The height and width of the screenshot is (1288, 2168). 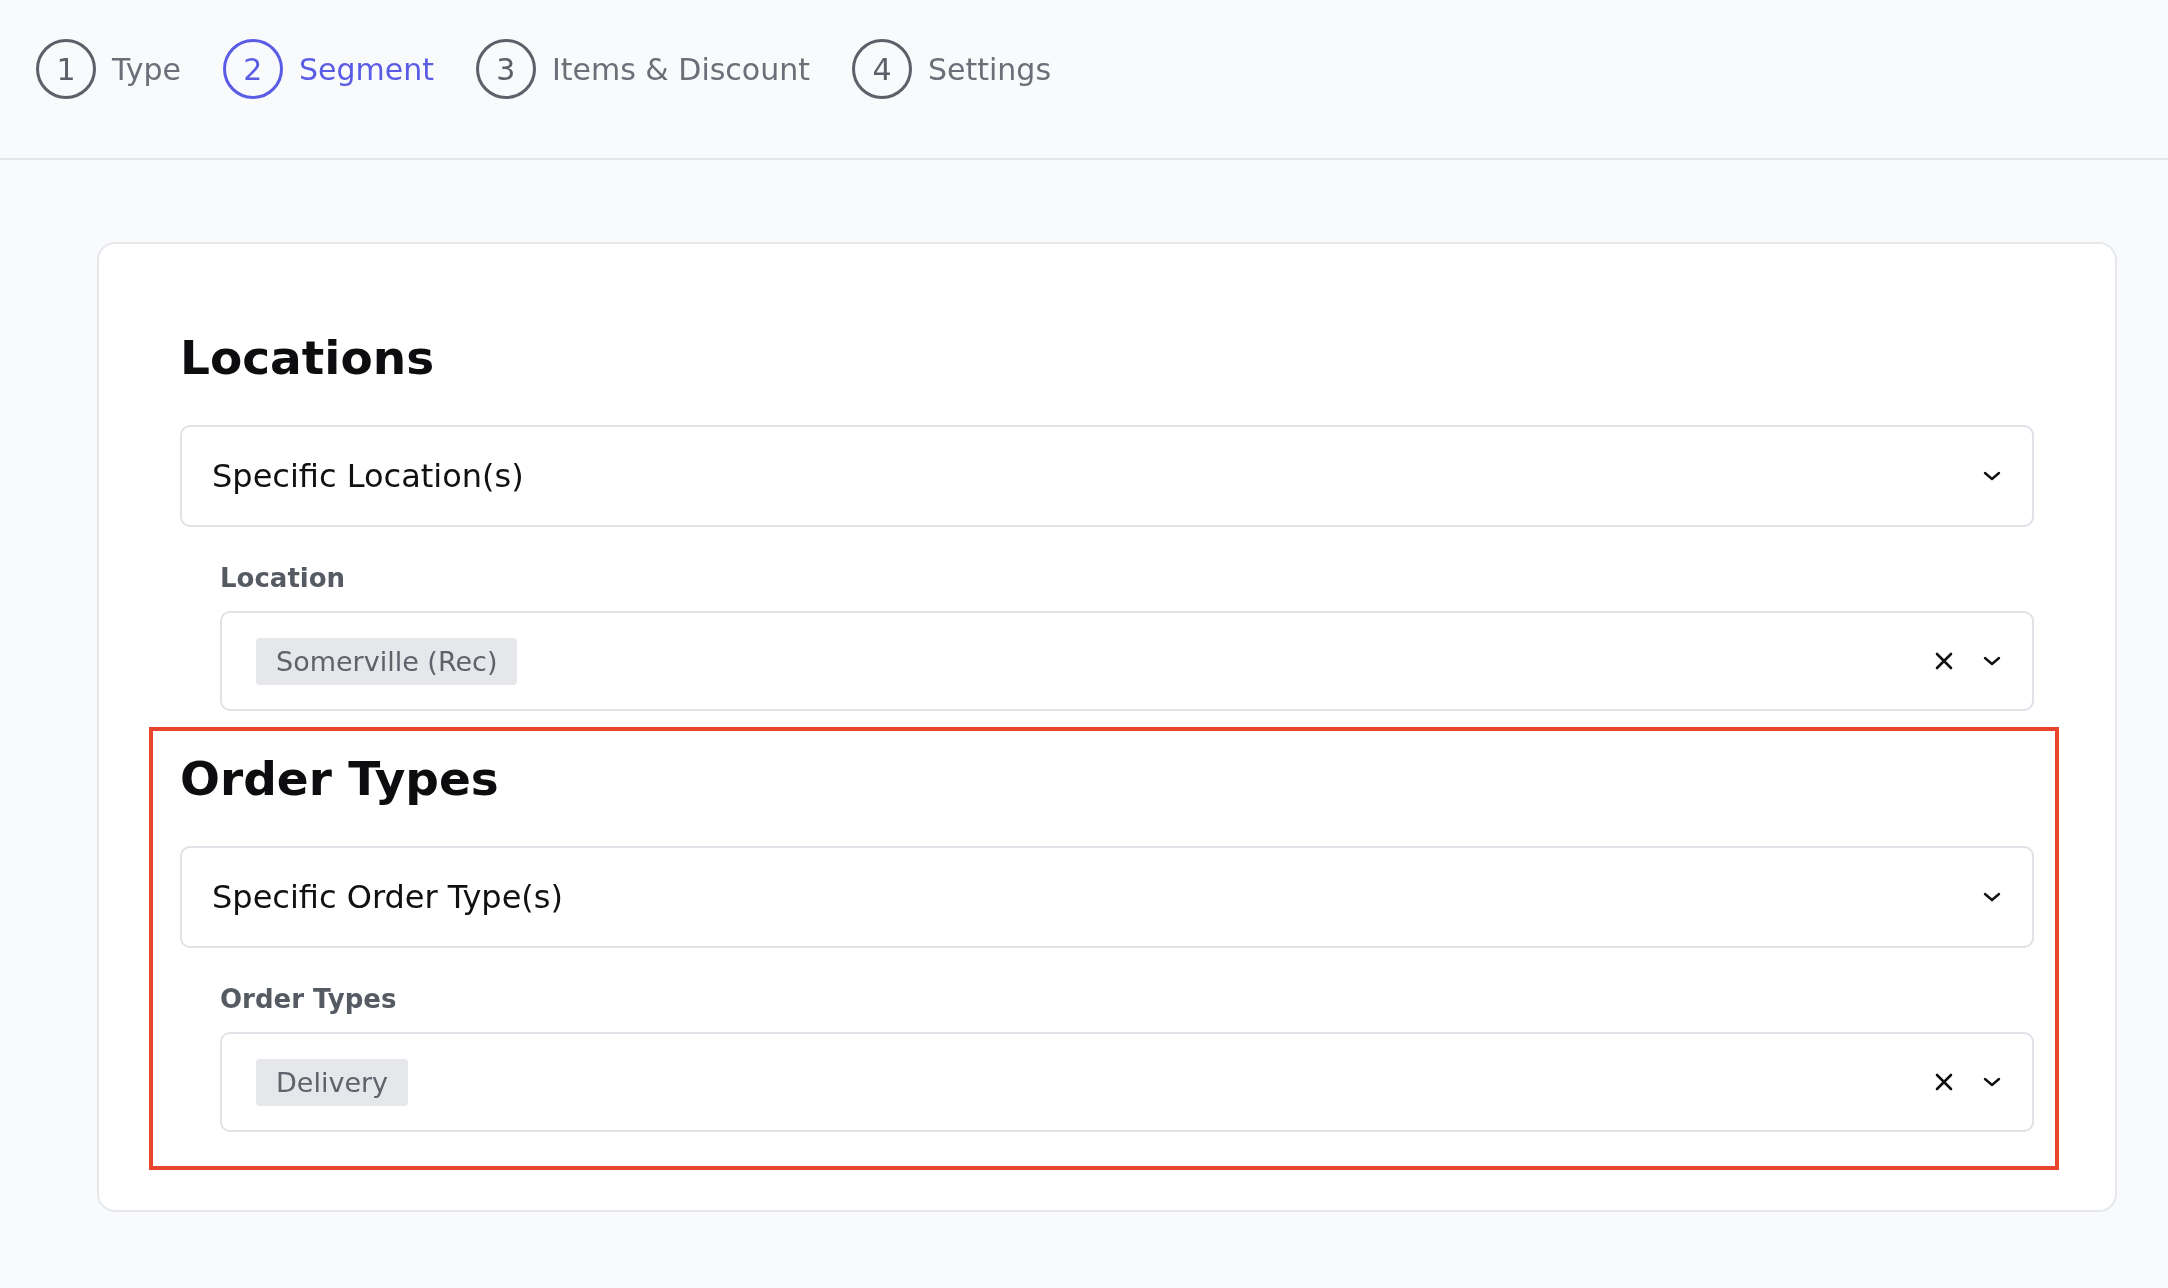 What do you see at coordinates (332, 1082) in the screenshot?
I see `selected-chip: Delivery` at bounding box center [332, 1082].